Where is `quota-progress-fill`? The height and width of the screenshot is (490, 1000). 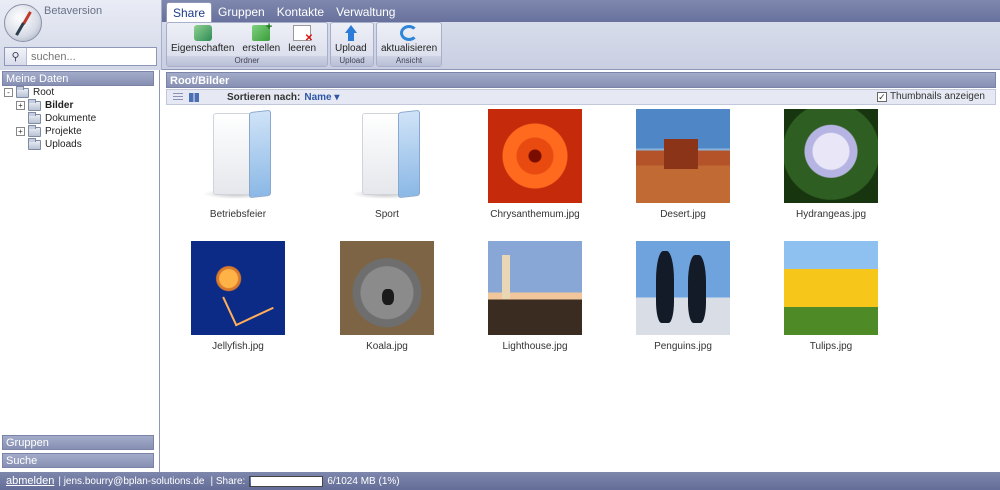 quota-progress-fill is located at coordinates (251, 481).